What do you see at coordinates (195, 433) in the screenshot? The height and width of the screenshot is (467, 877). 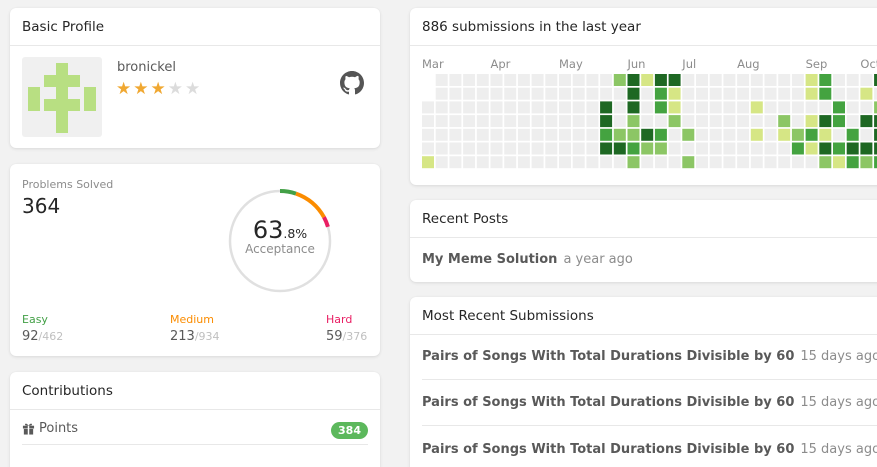 I see `points-row: Points 384` at bounding box center [195, 433].